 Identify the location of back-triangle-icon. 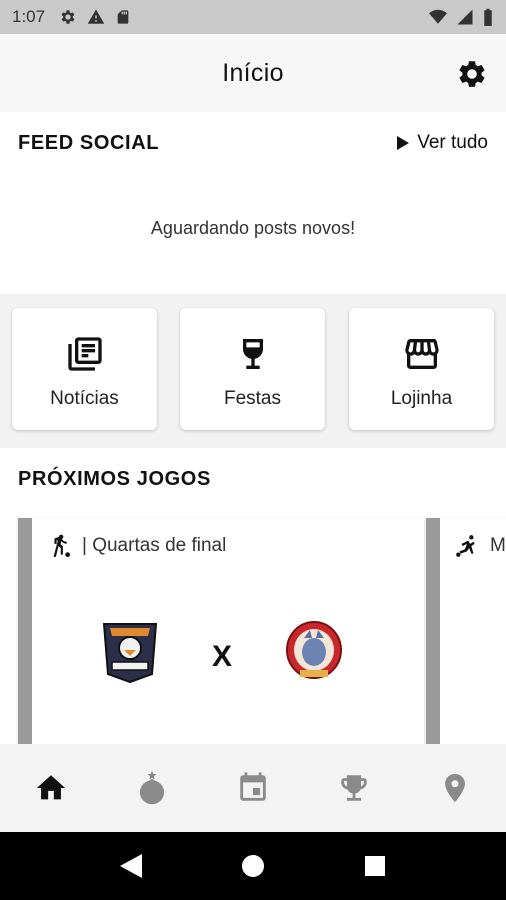
(131, 866).